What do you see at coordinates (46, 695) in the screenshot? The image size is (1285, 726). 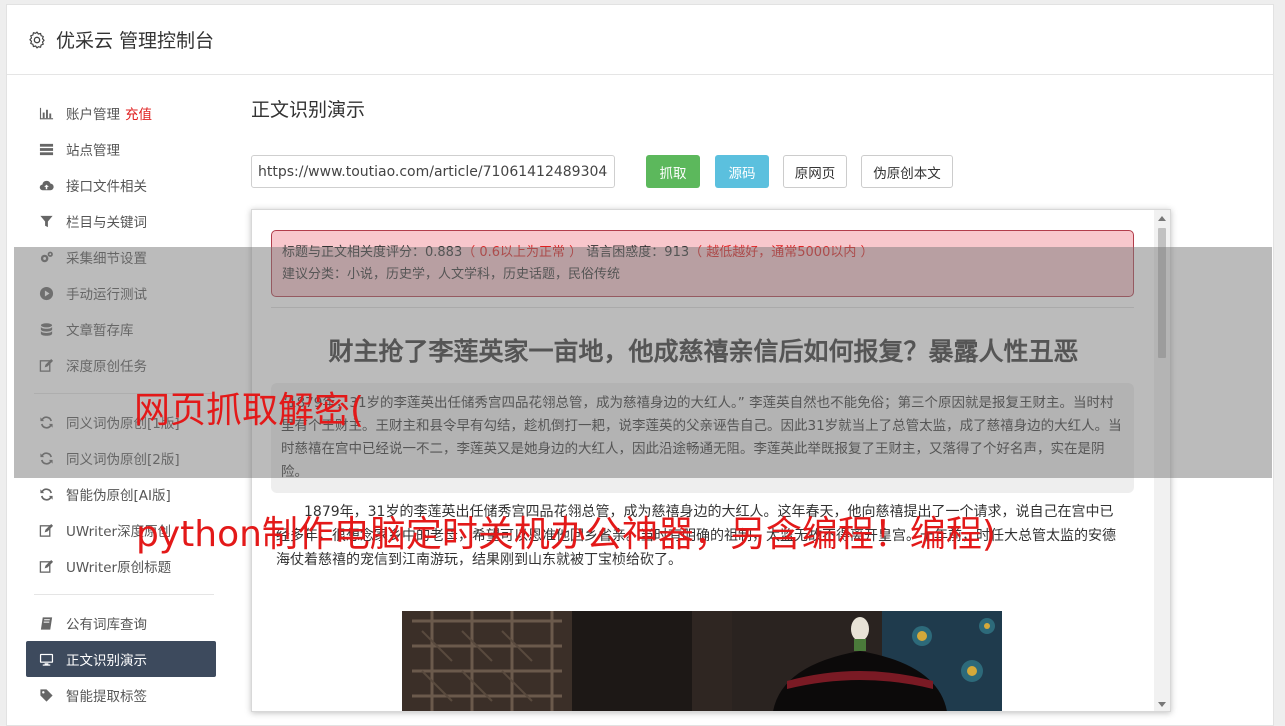 I see `tag-icon` at bounding box center [46, 695].